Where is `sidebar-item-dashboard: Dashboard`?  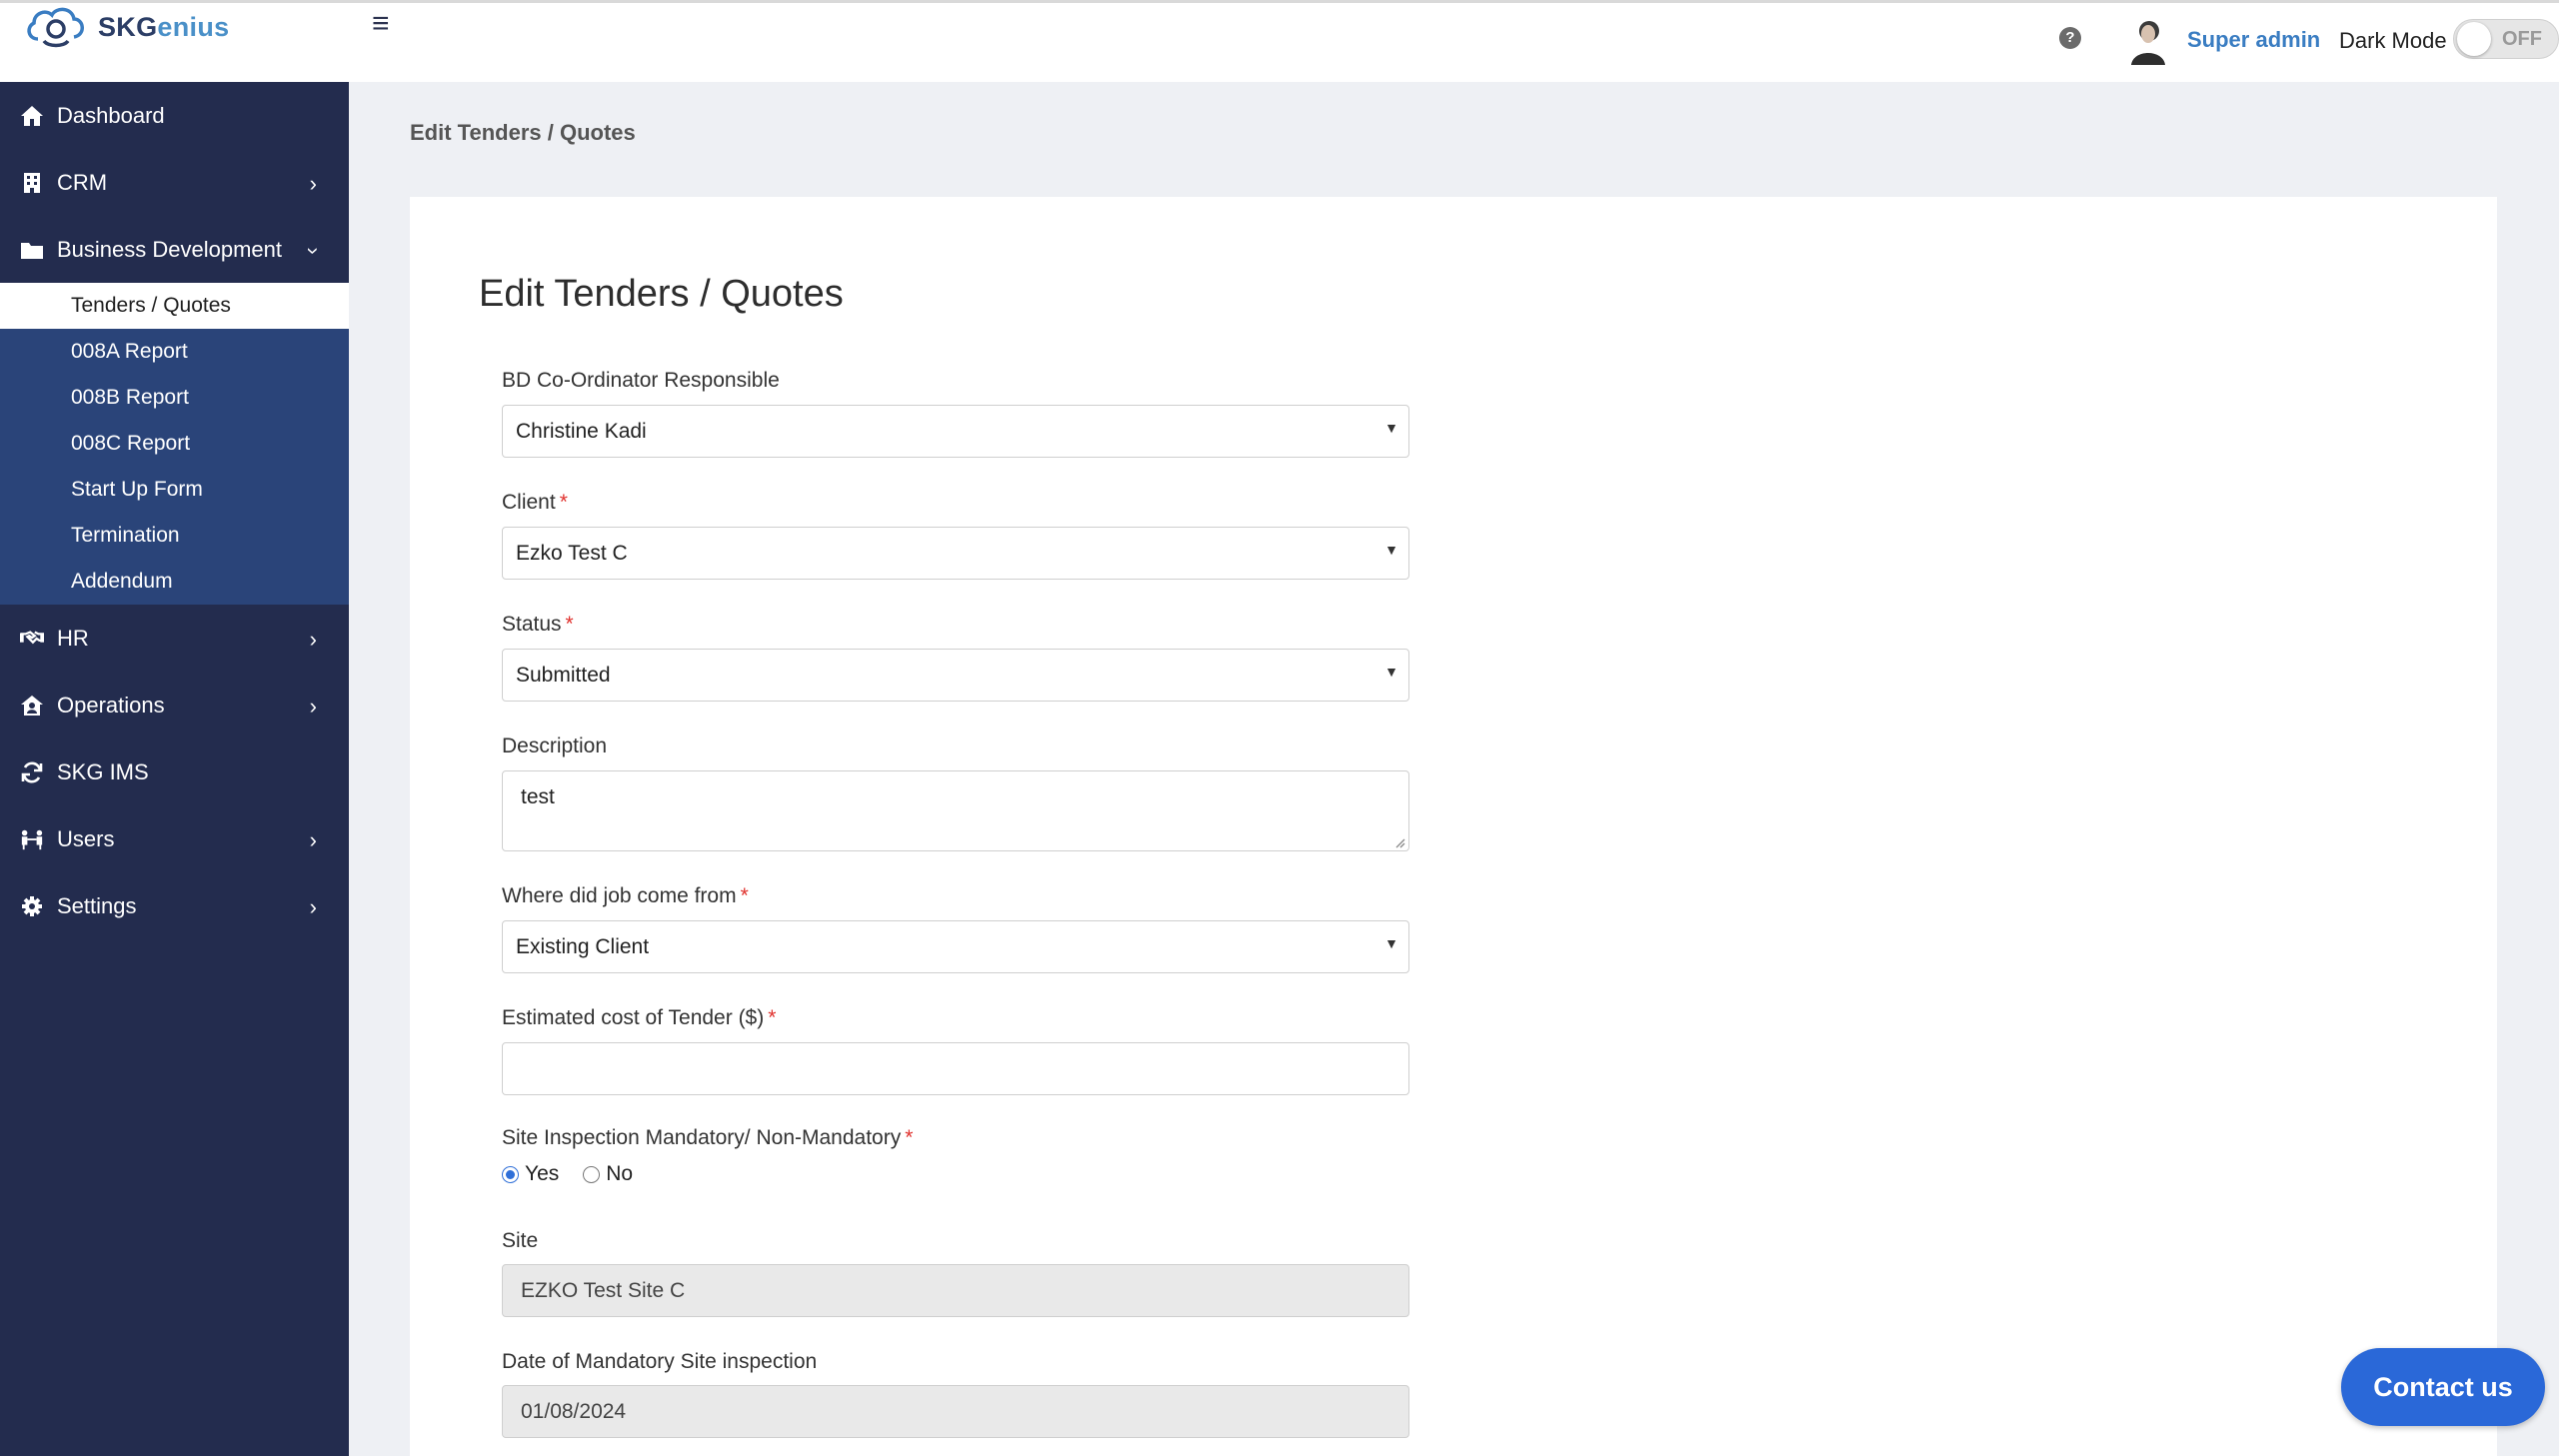 sidebar-item-dashboard: Dashboard is located at coordinates (174, 115).